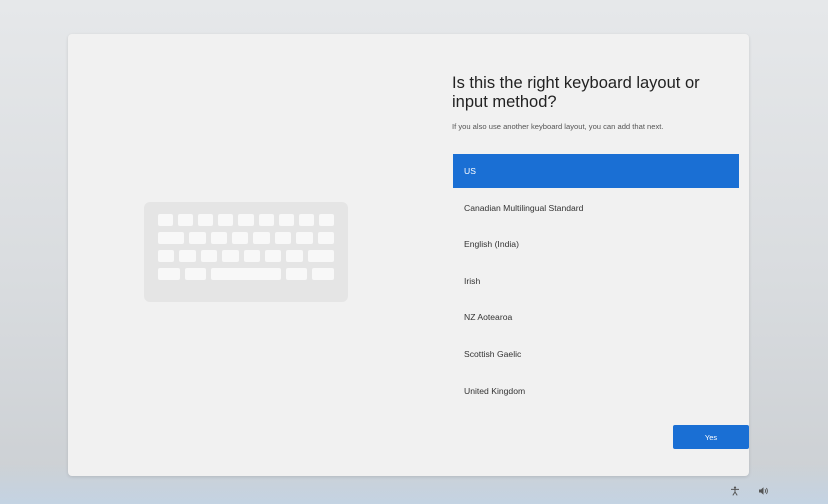 The height and width of the screenshot is (504, 828). I want to click on layout-item-label: English (India), so click(491, 244).